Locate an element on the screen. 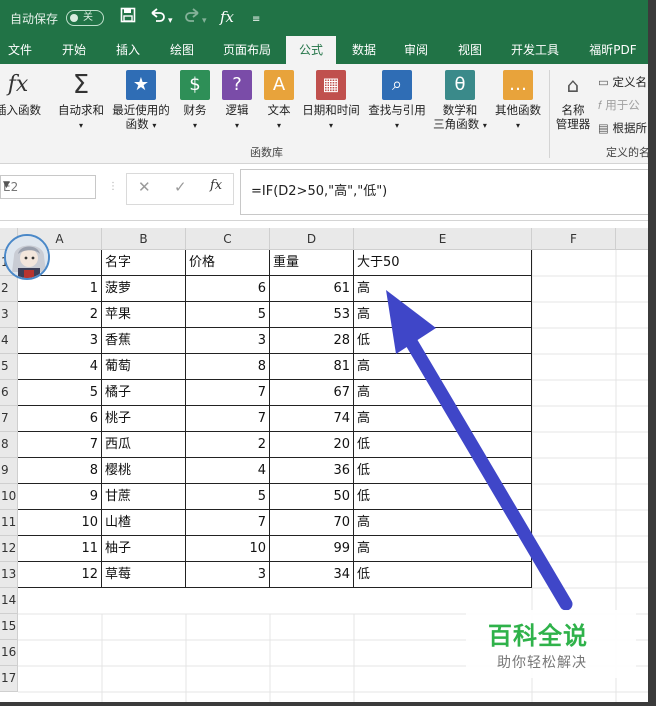  row-header: 12 is located at coordinates (9, 549).